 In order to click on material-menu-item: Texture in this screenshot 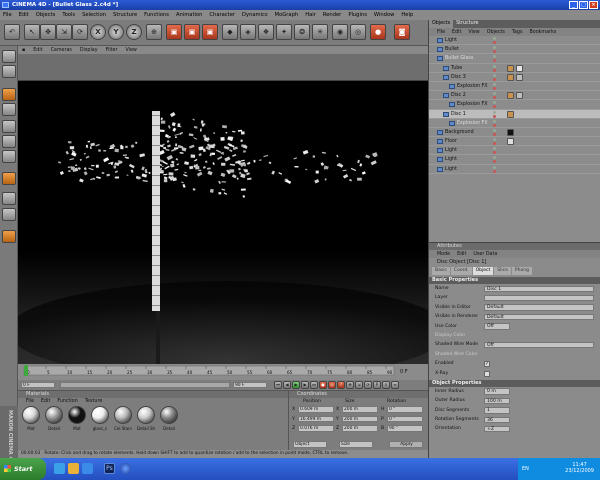, I will do `click(94, 401)`.